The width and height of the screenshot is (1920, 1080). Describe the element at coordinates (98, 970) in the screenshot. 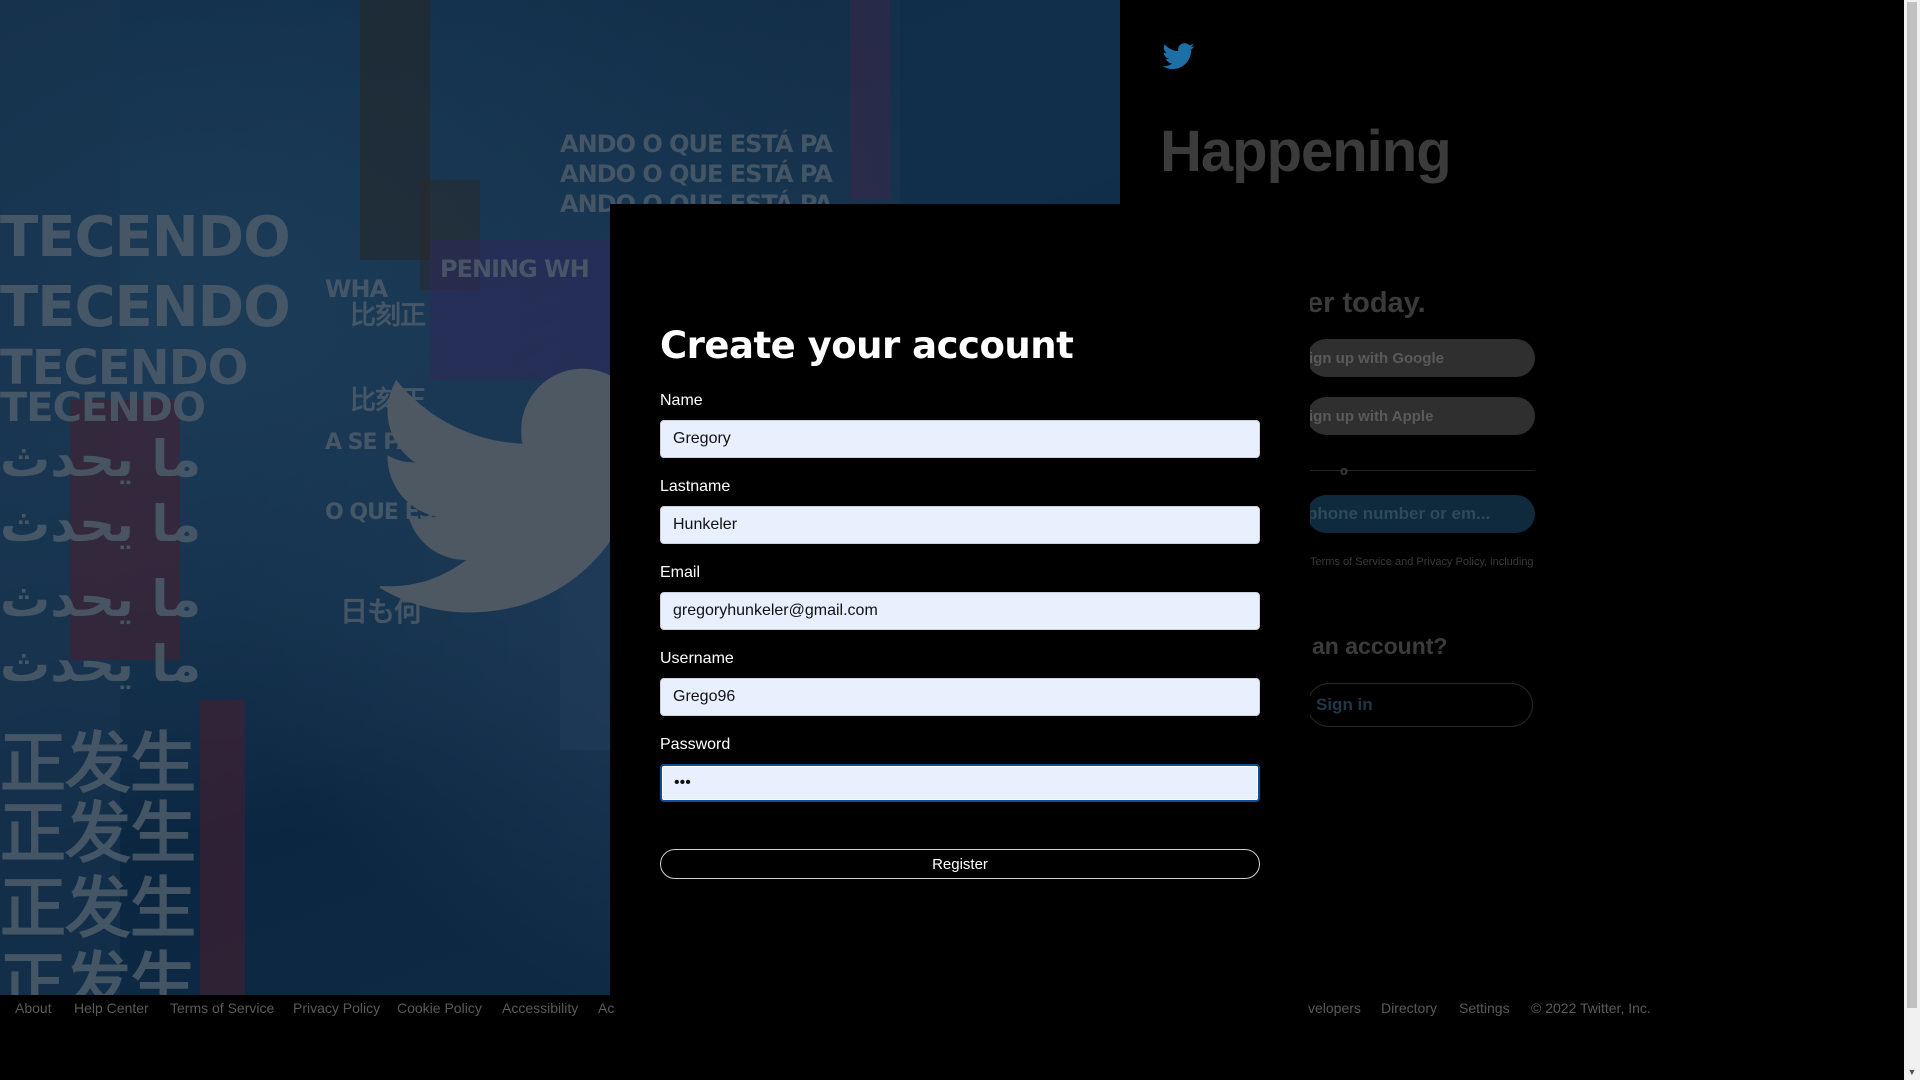

I see `hero-text: 正发生` at that location.